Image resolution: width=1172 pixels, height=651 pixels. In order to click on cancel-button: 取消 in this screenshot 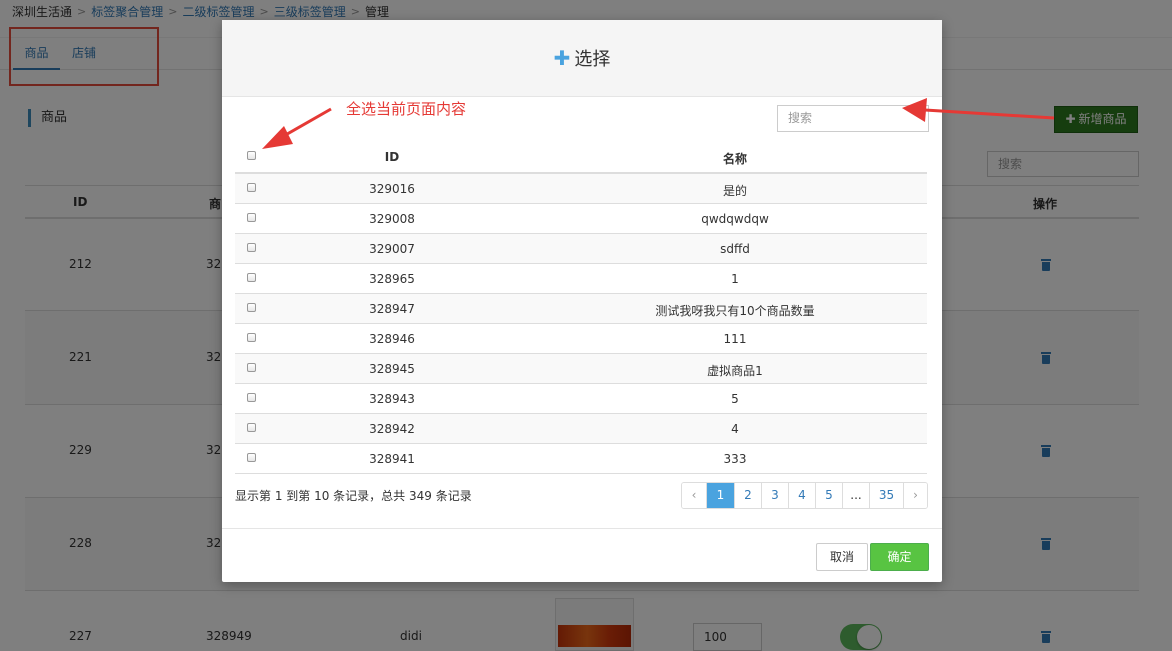, I will do `click(842, 557)`.